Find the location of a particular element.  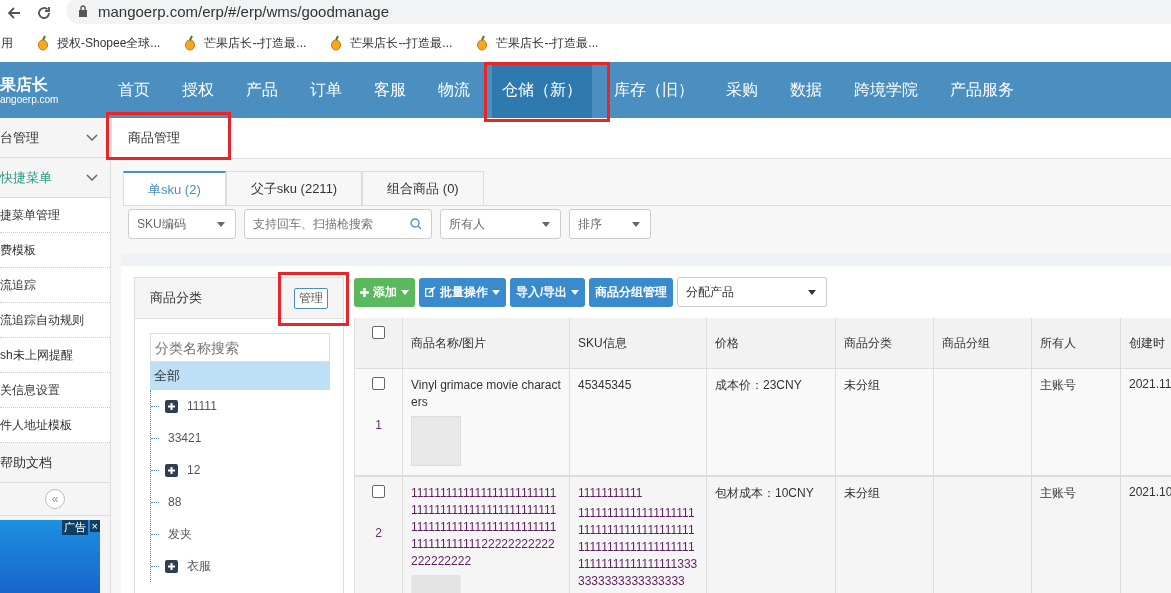

search-icon is located at coordinates (416, 224).